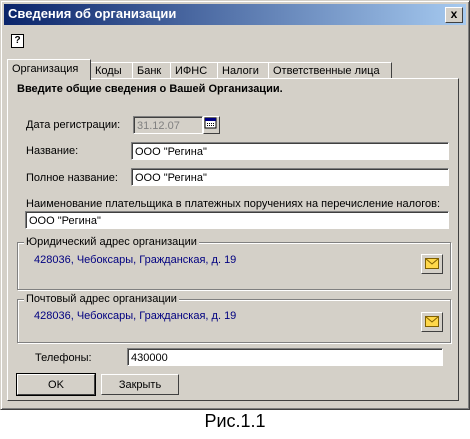  I want to click on ok-button: OK, so click(56, 384).